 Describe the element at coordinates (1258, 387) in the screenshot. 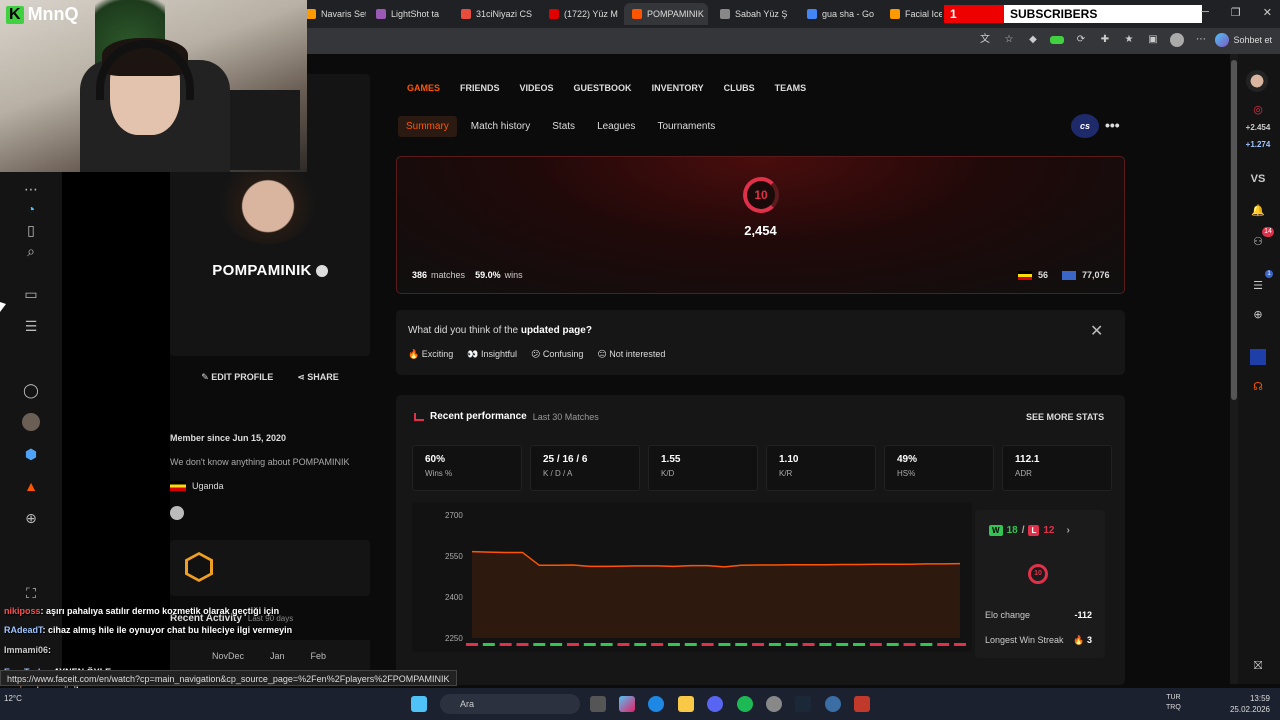

I see `headset-icon: ☊` at that location.